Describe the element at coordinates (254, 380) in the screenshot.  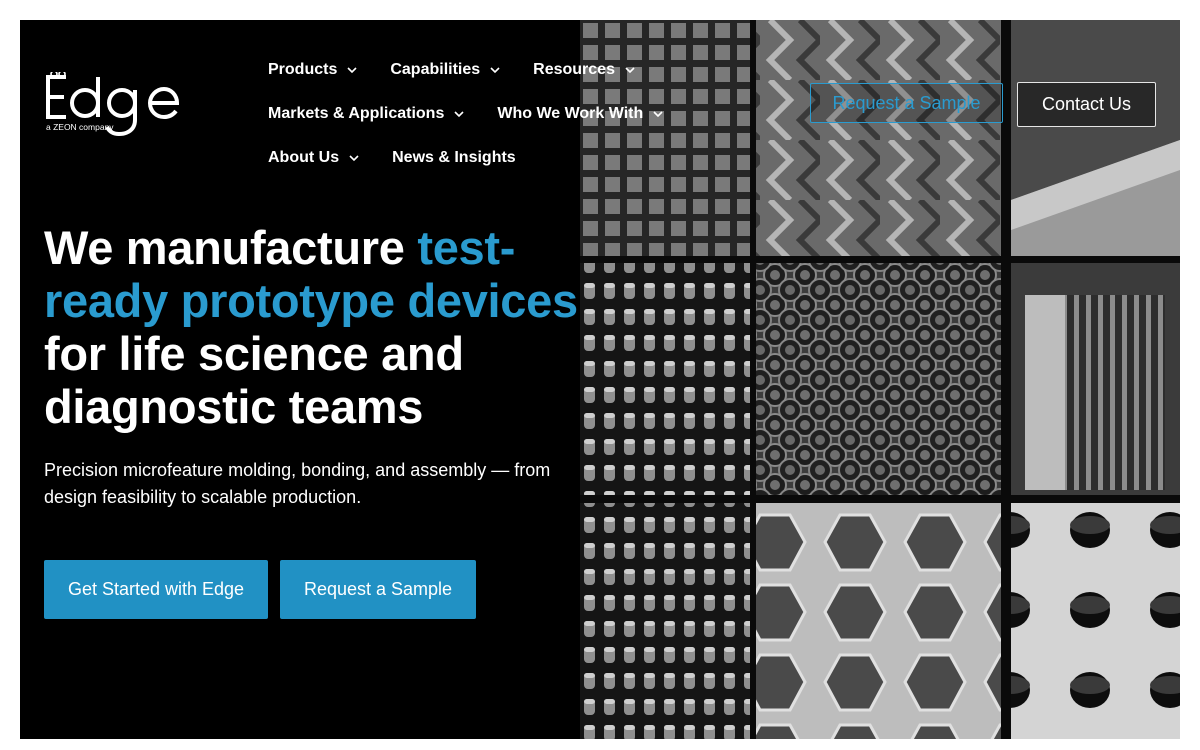
I see `headline-tail: for life science and diagnostic teams` at that location.